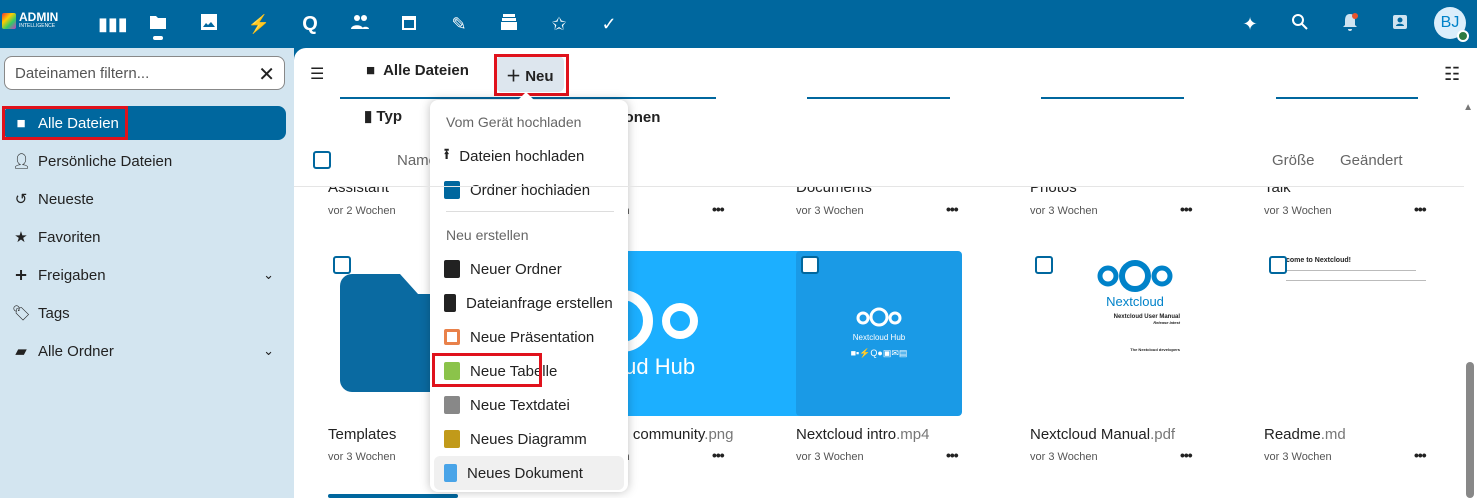 The width and height of the screenshot is (1477, 498). Describe the element at coordinates (738, 24) in the screenshot. I see `top-bar: ADMIN INTELLIGENCE ▮▮▮ ⚡ Q ✎ ✩ ✓ ✦ BJ` at that location.